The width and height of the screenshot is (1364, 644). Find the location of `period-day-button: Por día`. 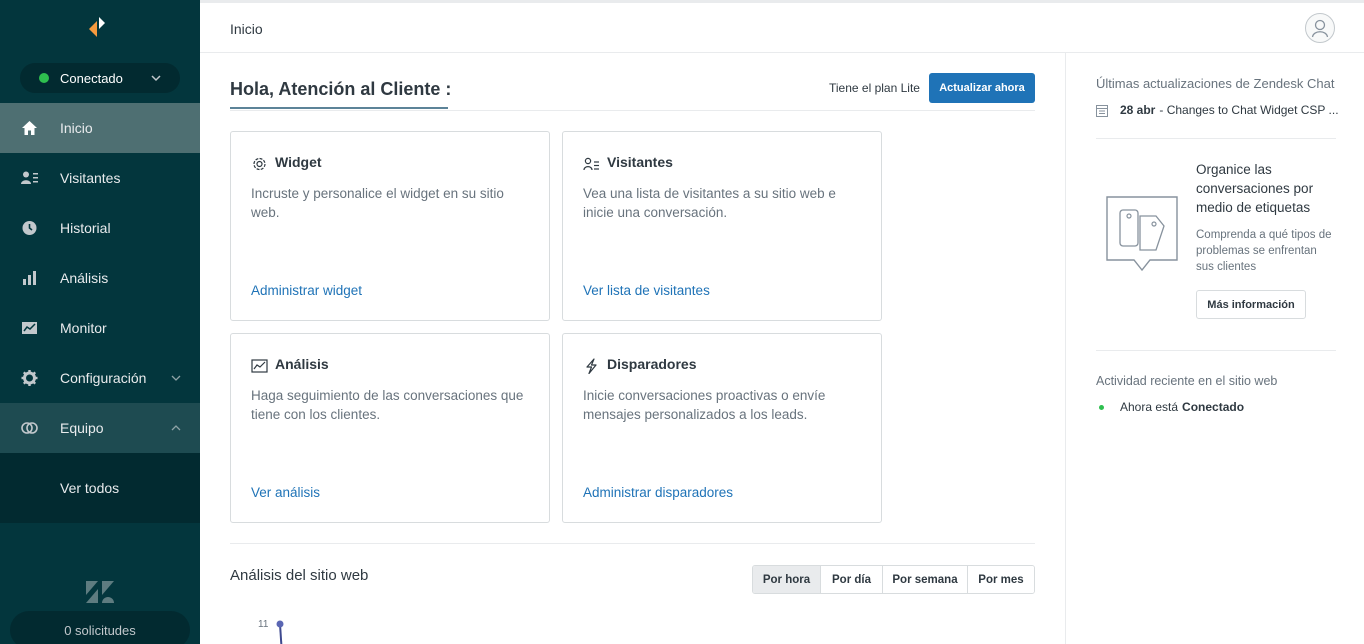

period-day-button: Por día is located at coordinates (852, 579).